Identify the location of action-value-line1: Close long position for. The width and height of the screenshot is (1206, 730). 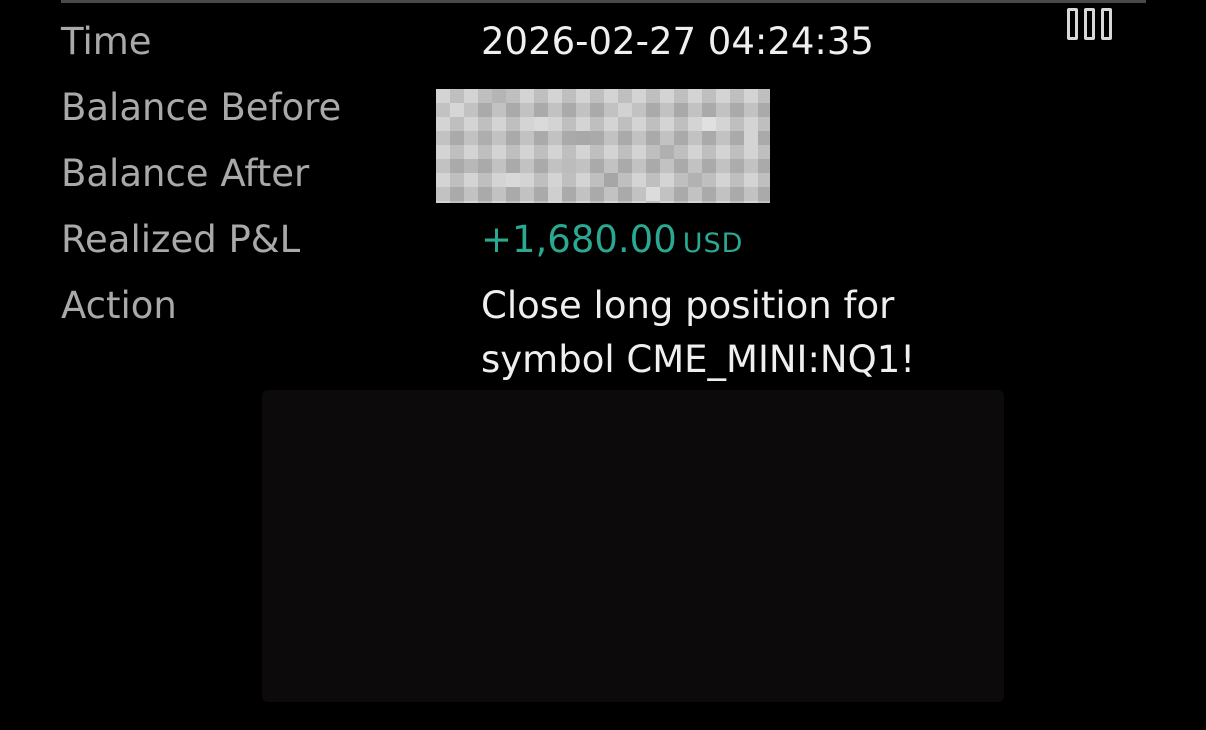
(688, 305).